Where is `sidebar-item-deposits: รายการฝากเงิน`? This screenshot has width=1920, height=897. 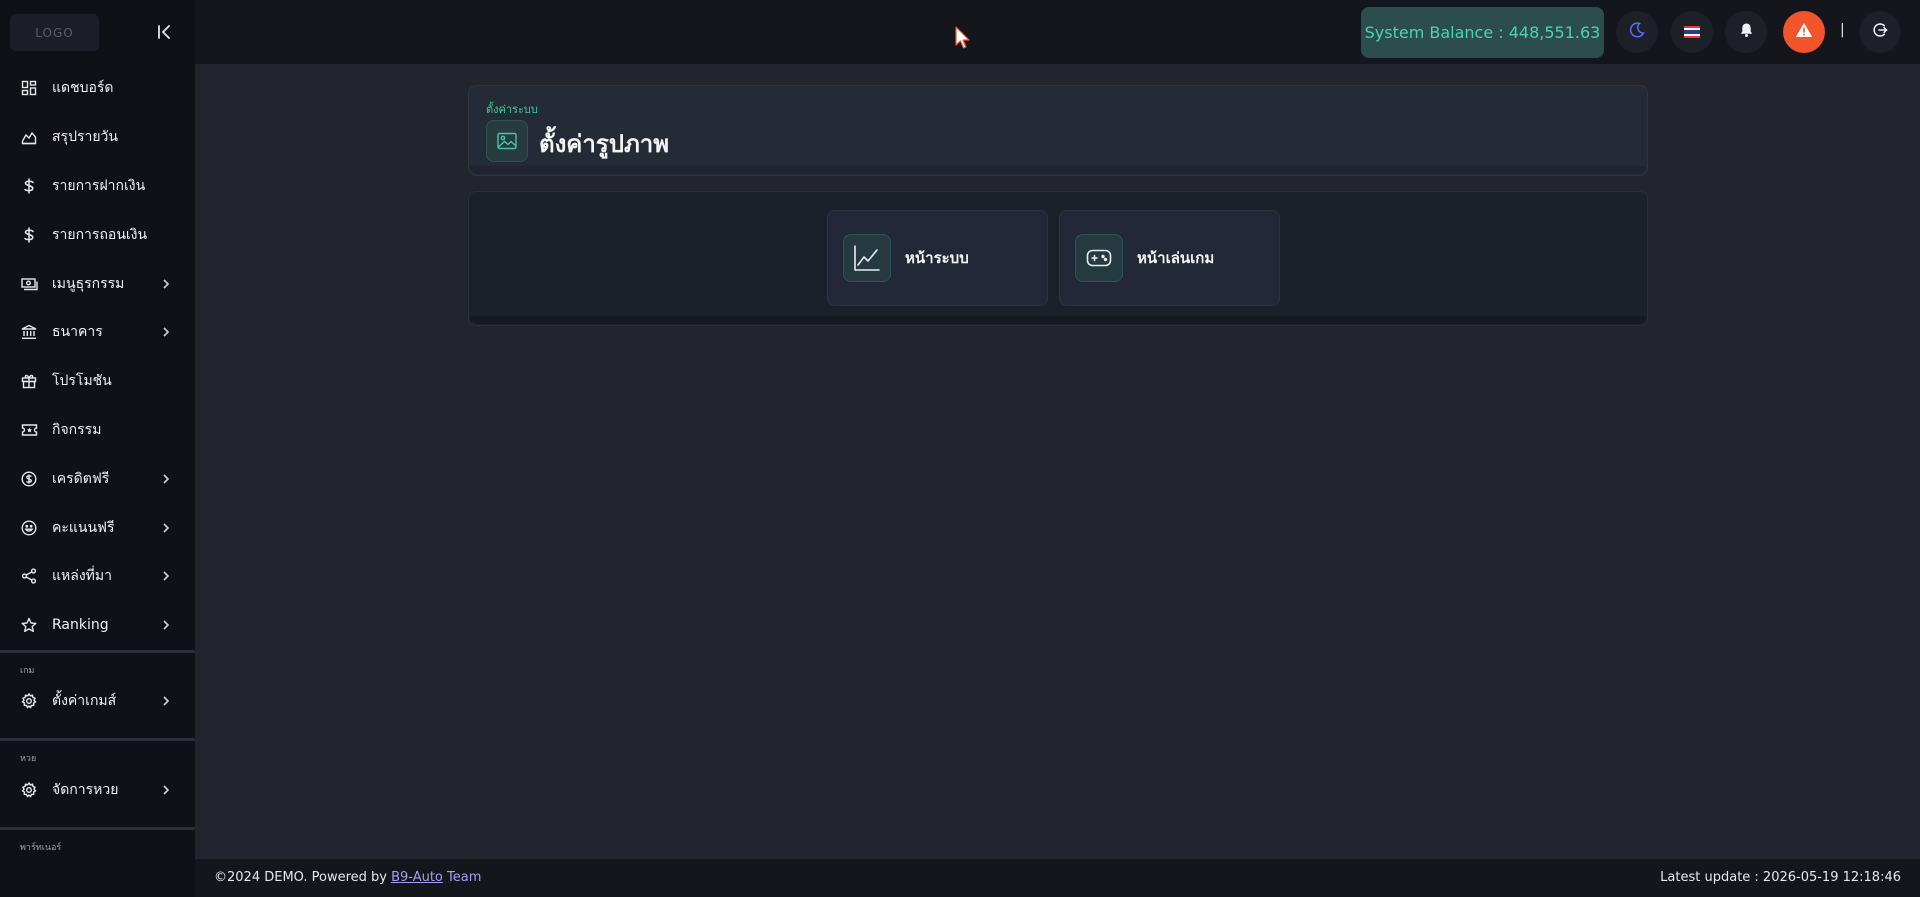 sidebar-item-deposits: รายการฝากเงิน is located at coordinates (97, 186).